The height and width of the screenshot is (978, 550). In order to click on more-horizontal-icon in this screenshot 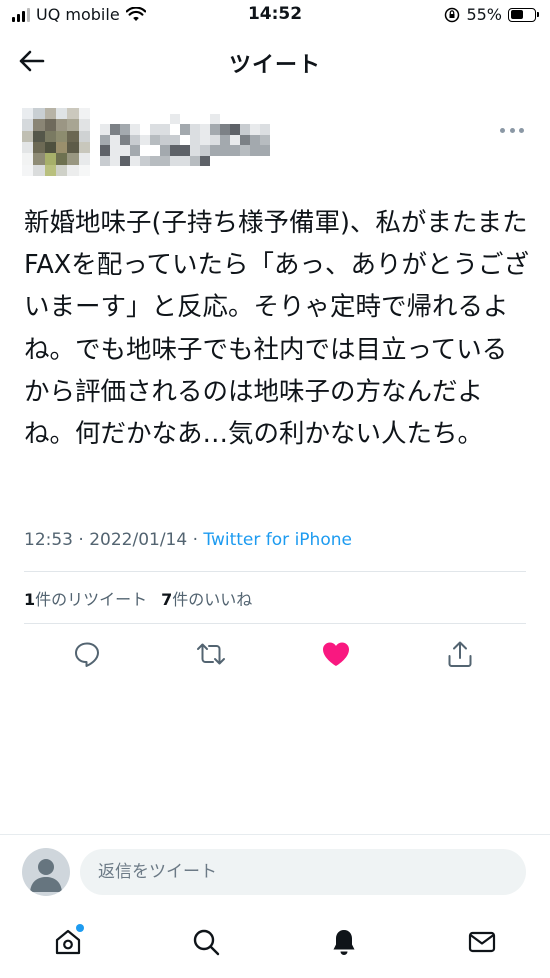, I will do `click(502, 130)`.